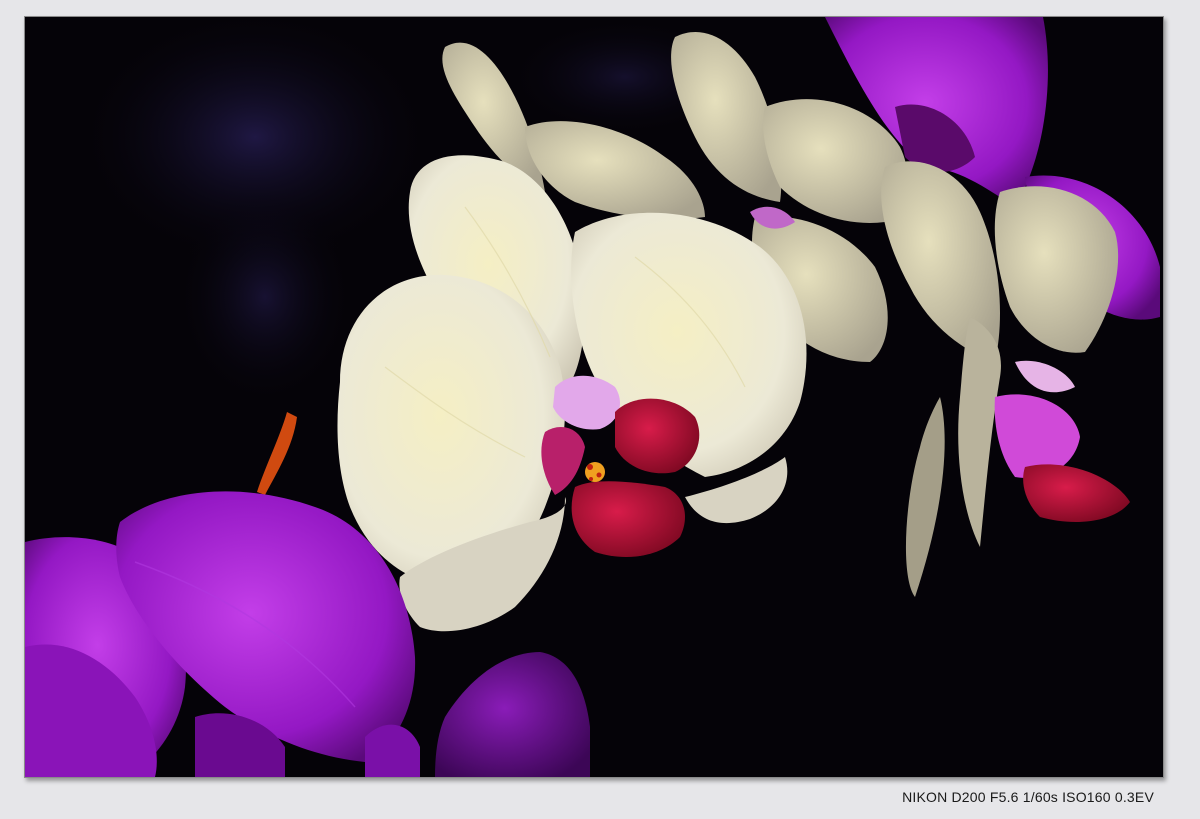 The width and height of the screenshot is (1200, 819). Describe the element at coordinates (1028, 797) in the screenshot. I see `exif-caption: NIKON D200 F5.6 1/60s ISO160 0.3EV` at that location.